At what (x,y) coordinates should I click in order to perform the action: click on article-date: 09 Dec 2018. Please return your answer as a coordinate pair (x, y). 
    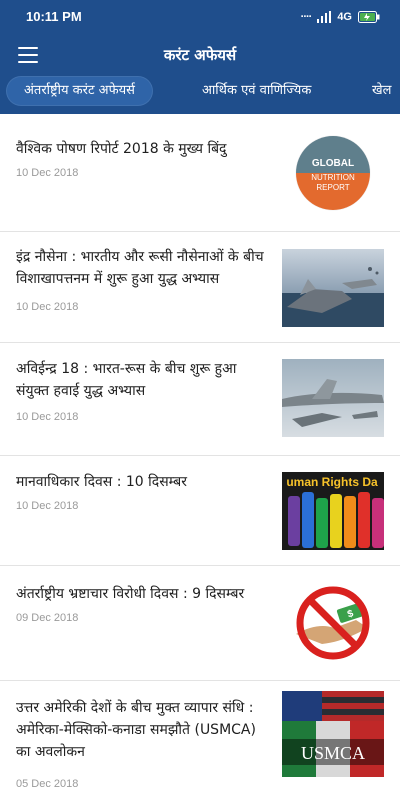
    Looking at the image, I should click on (47, 618).